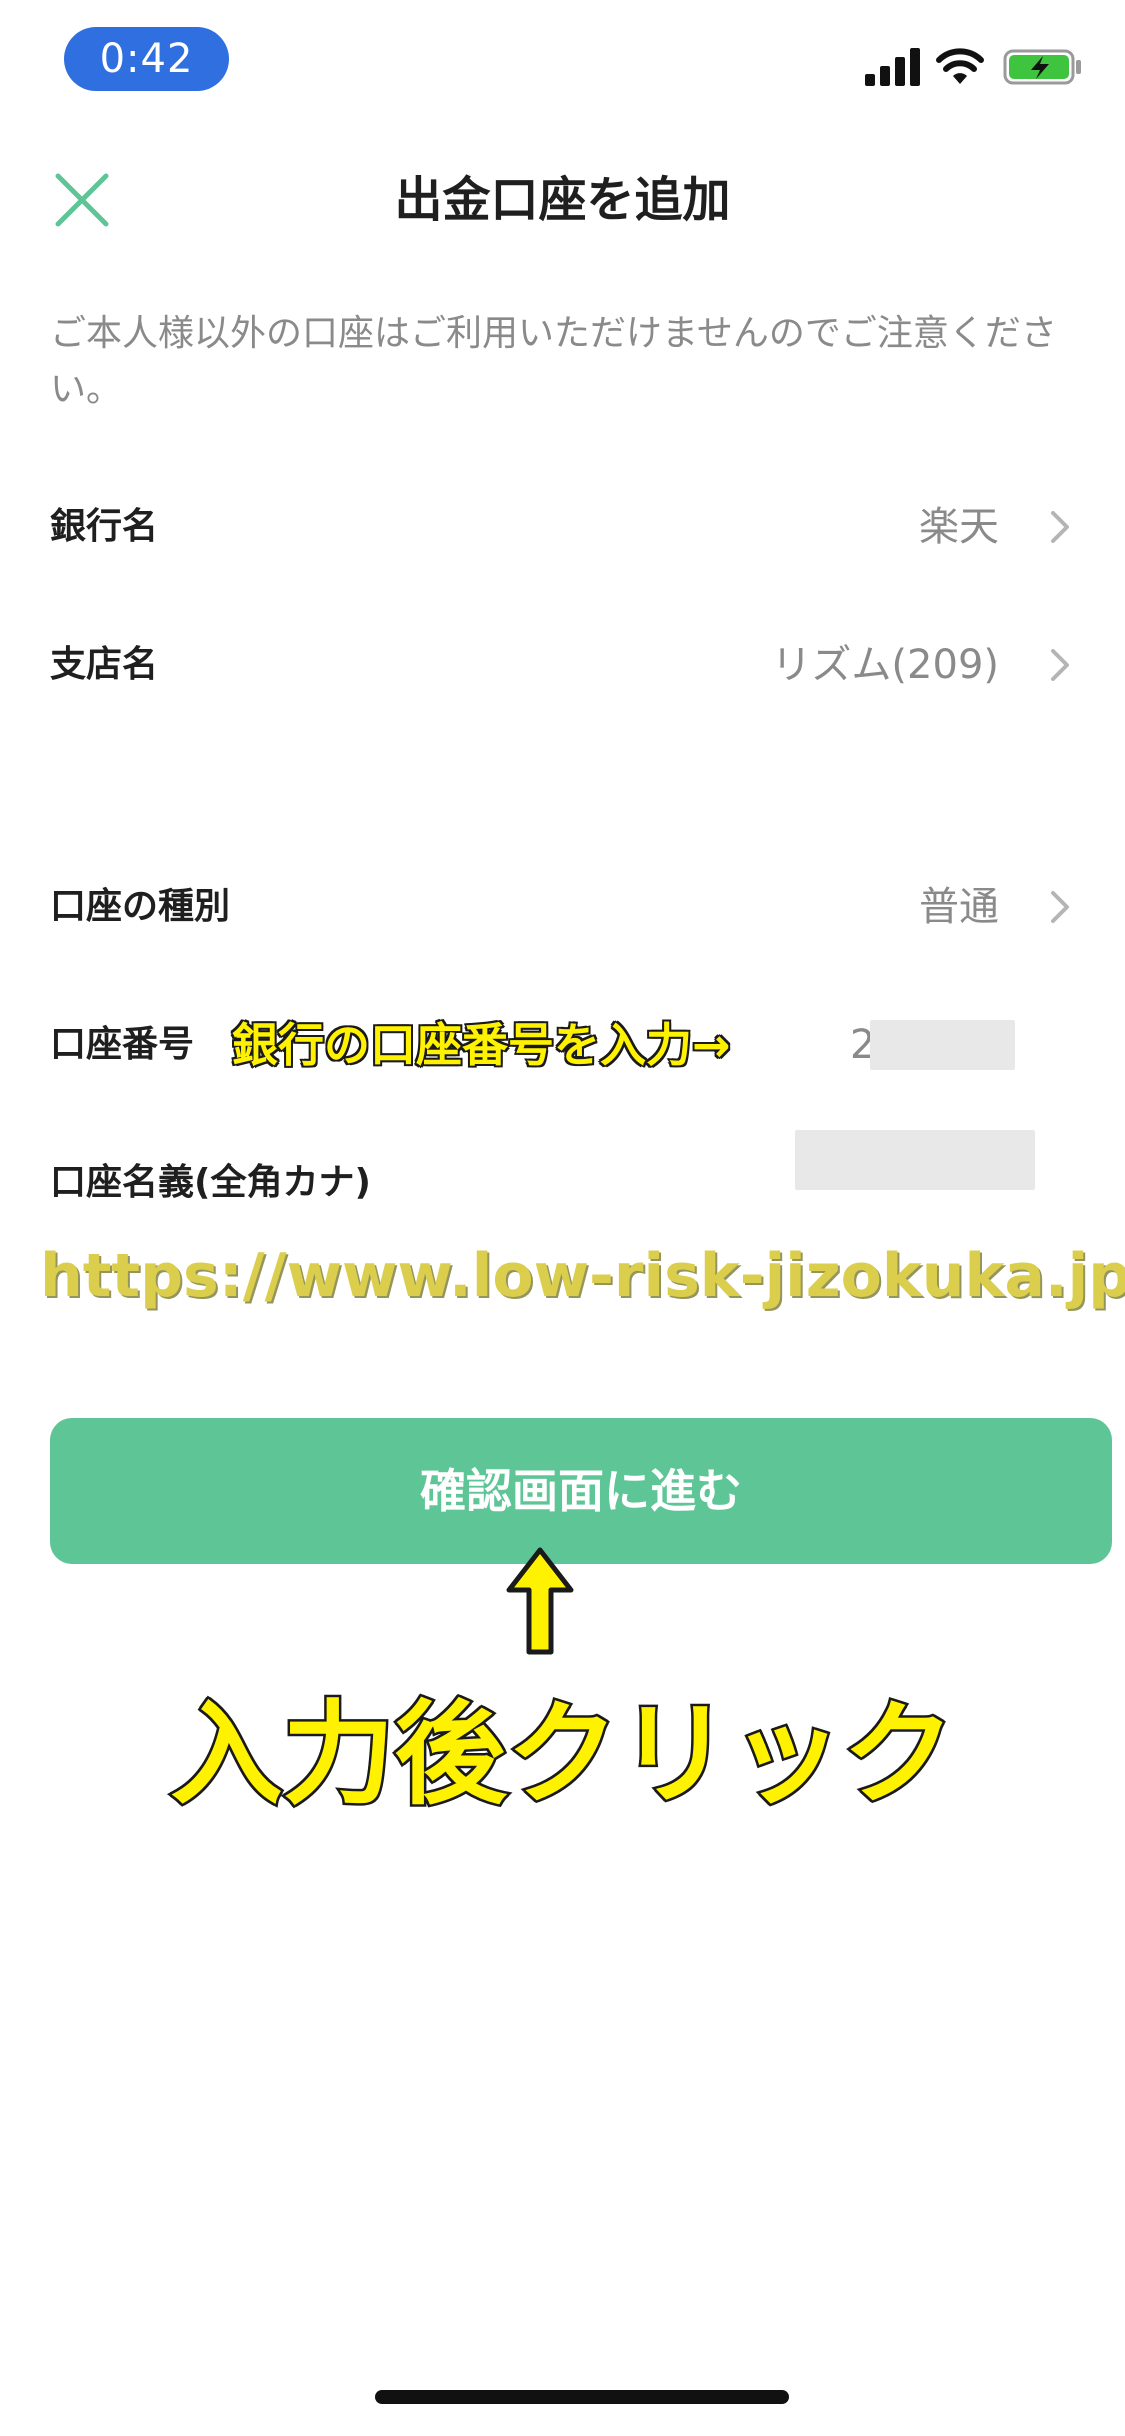  Describe the element at coordinates (959, 907) in the screenshot. I see `account-type-value: 普通` at that location.